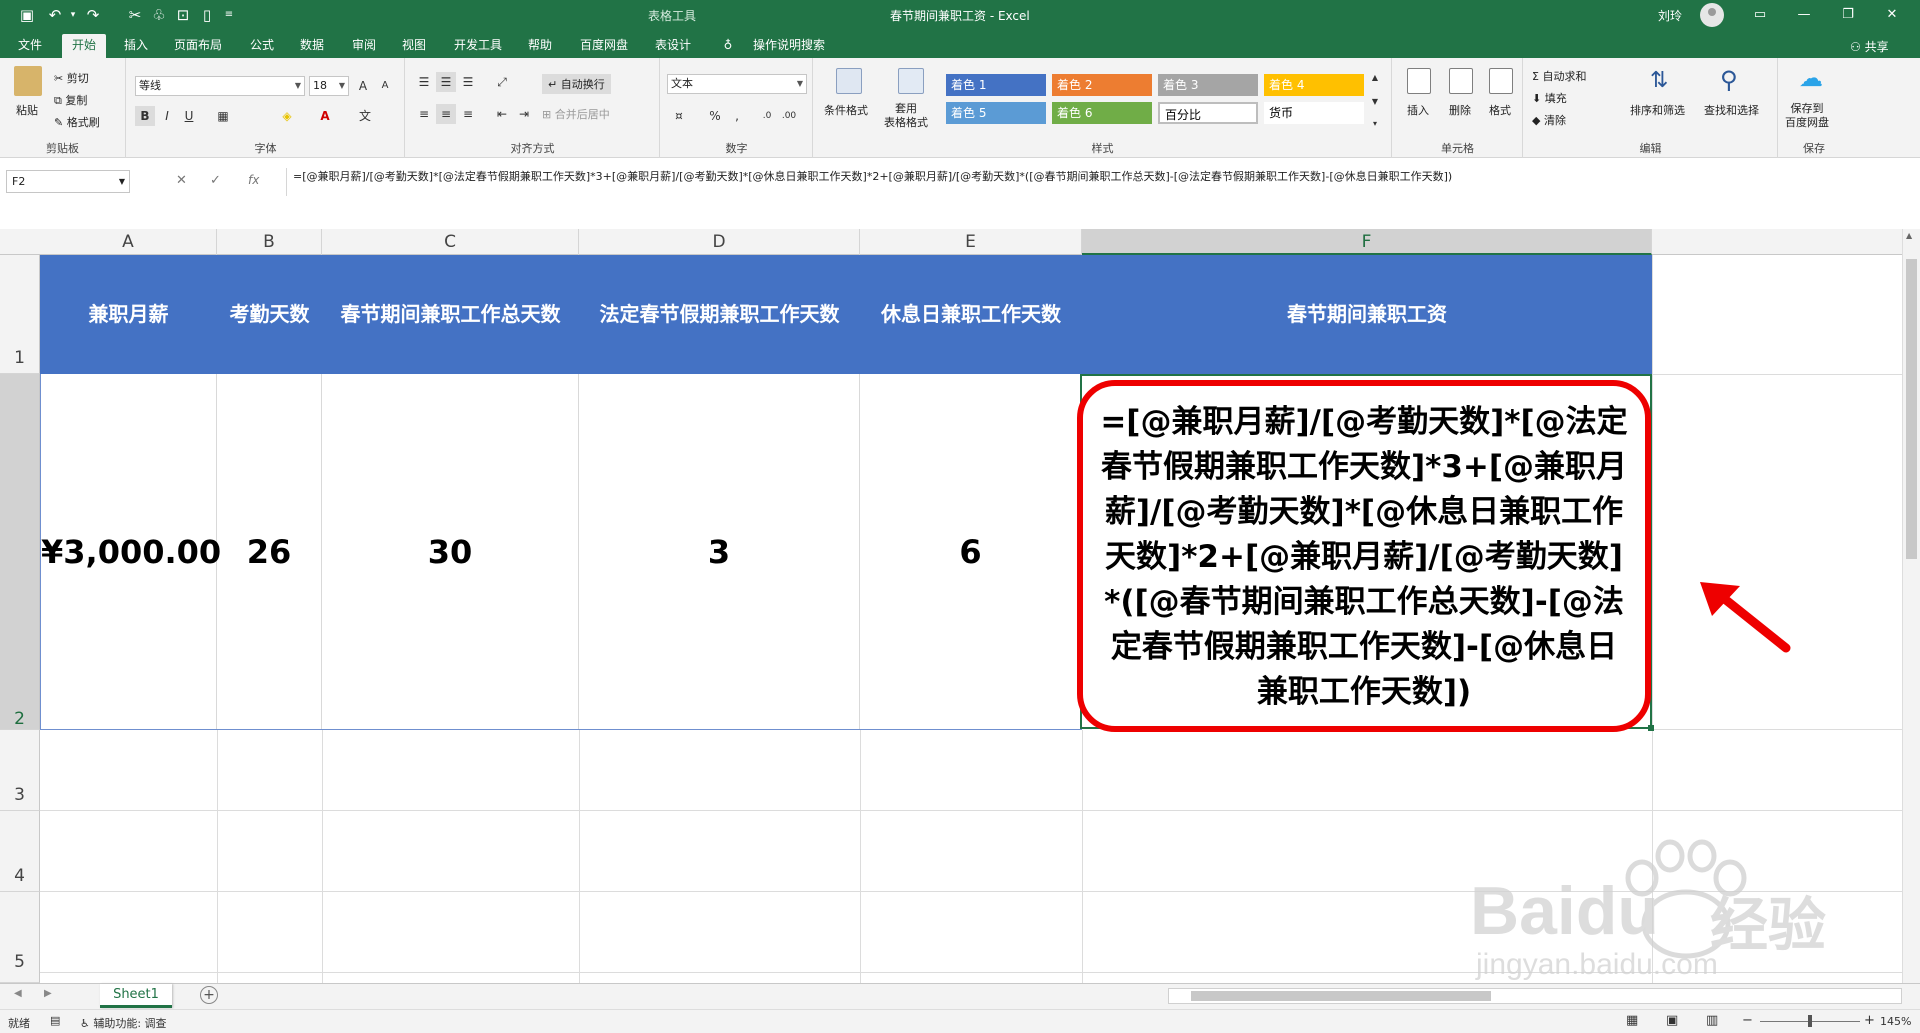 The width and height of the screenshot is (1920, 1033). What do you see at coordinates (325, 116) in the screenshot?
I see `font-color-icon: A` at bounding box center [325, 116].